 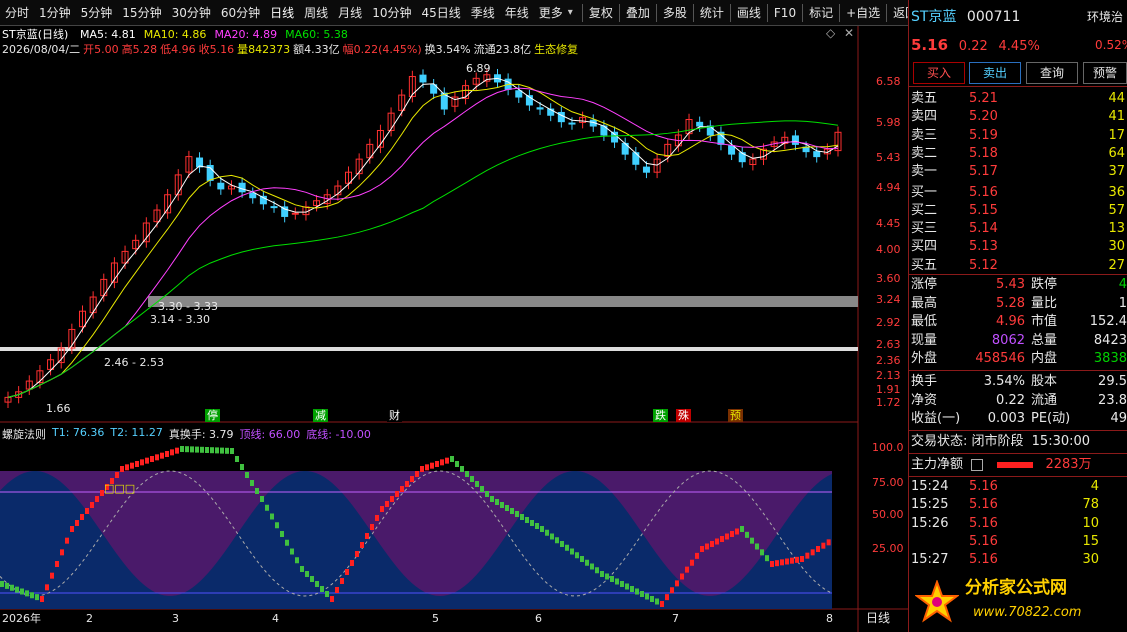 What do you see at coordinates (517, 13) in the screenshot?
I see `period-tab-12: 年线` at bounding box center [517, 13].